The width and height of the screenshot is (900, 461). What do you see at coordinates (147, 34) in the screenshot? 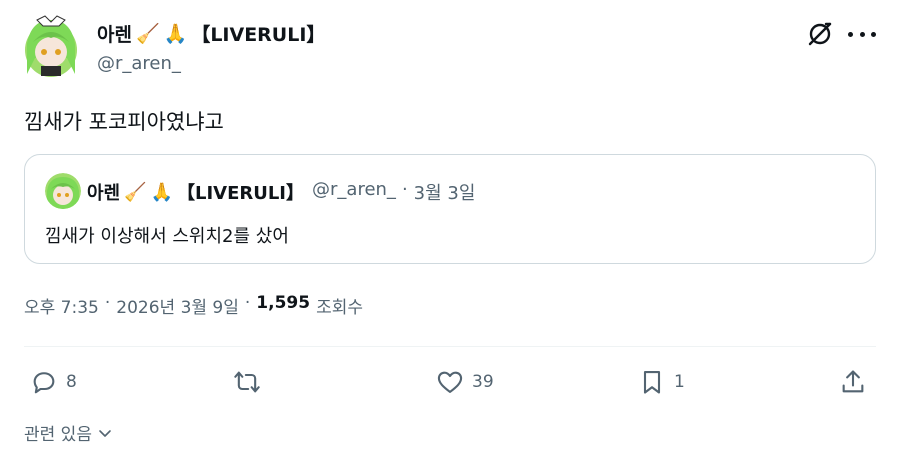
I see `broom-emoji: 🧹` at bounding box center [147, 34].